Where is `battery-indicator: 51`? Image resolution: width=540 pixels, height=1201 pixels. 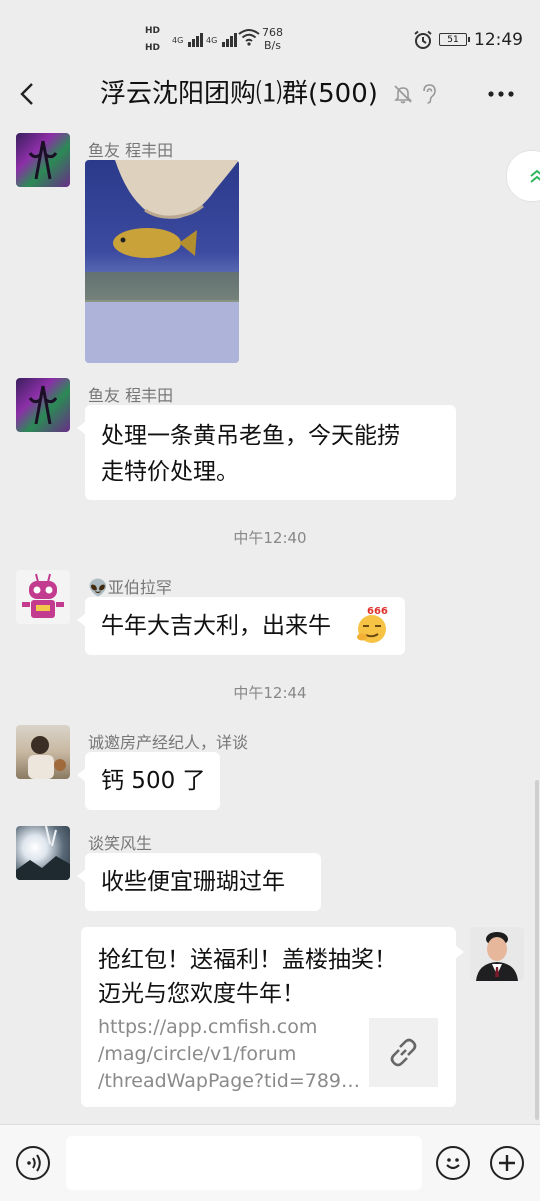 battery-indicator: 51 is located at coordinates (454, 39).